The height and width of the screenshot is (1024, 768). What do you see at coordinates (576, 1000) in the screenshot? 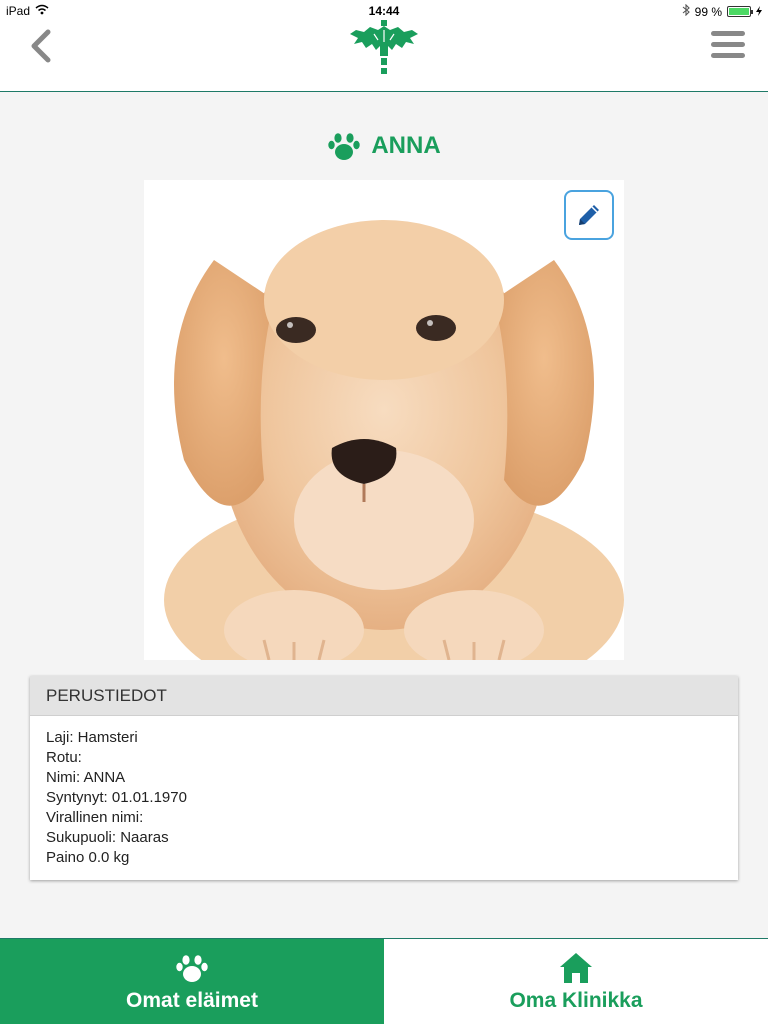
I see `tab-my-clinic-label: Oma Klinikka` at bounding box center [576, 1000].